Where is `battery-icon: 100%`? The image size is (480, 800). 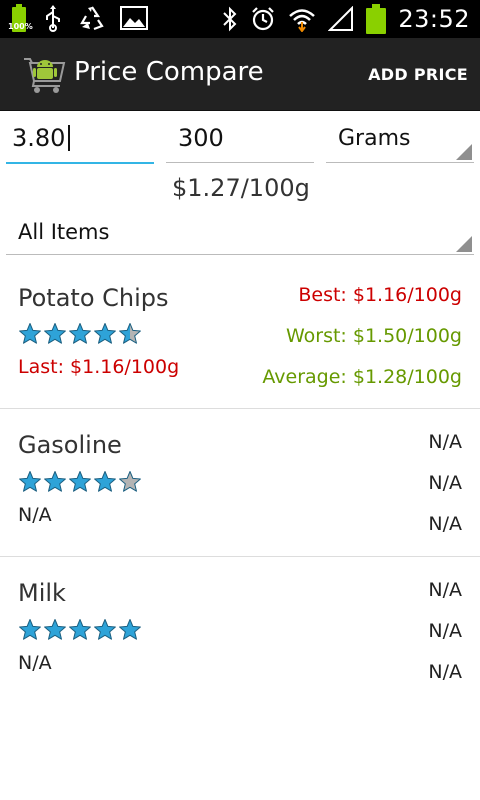
battery-icon: 100% is located at coordinates (20, 18).